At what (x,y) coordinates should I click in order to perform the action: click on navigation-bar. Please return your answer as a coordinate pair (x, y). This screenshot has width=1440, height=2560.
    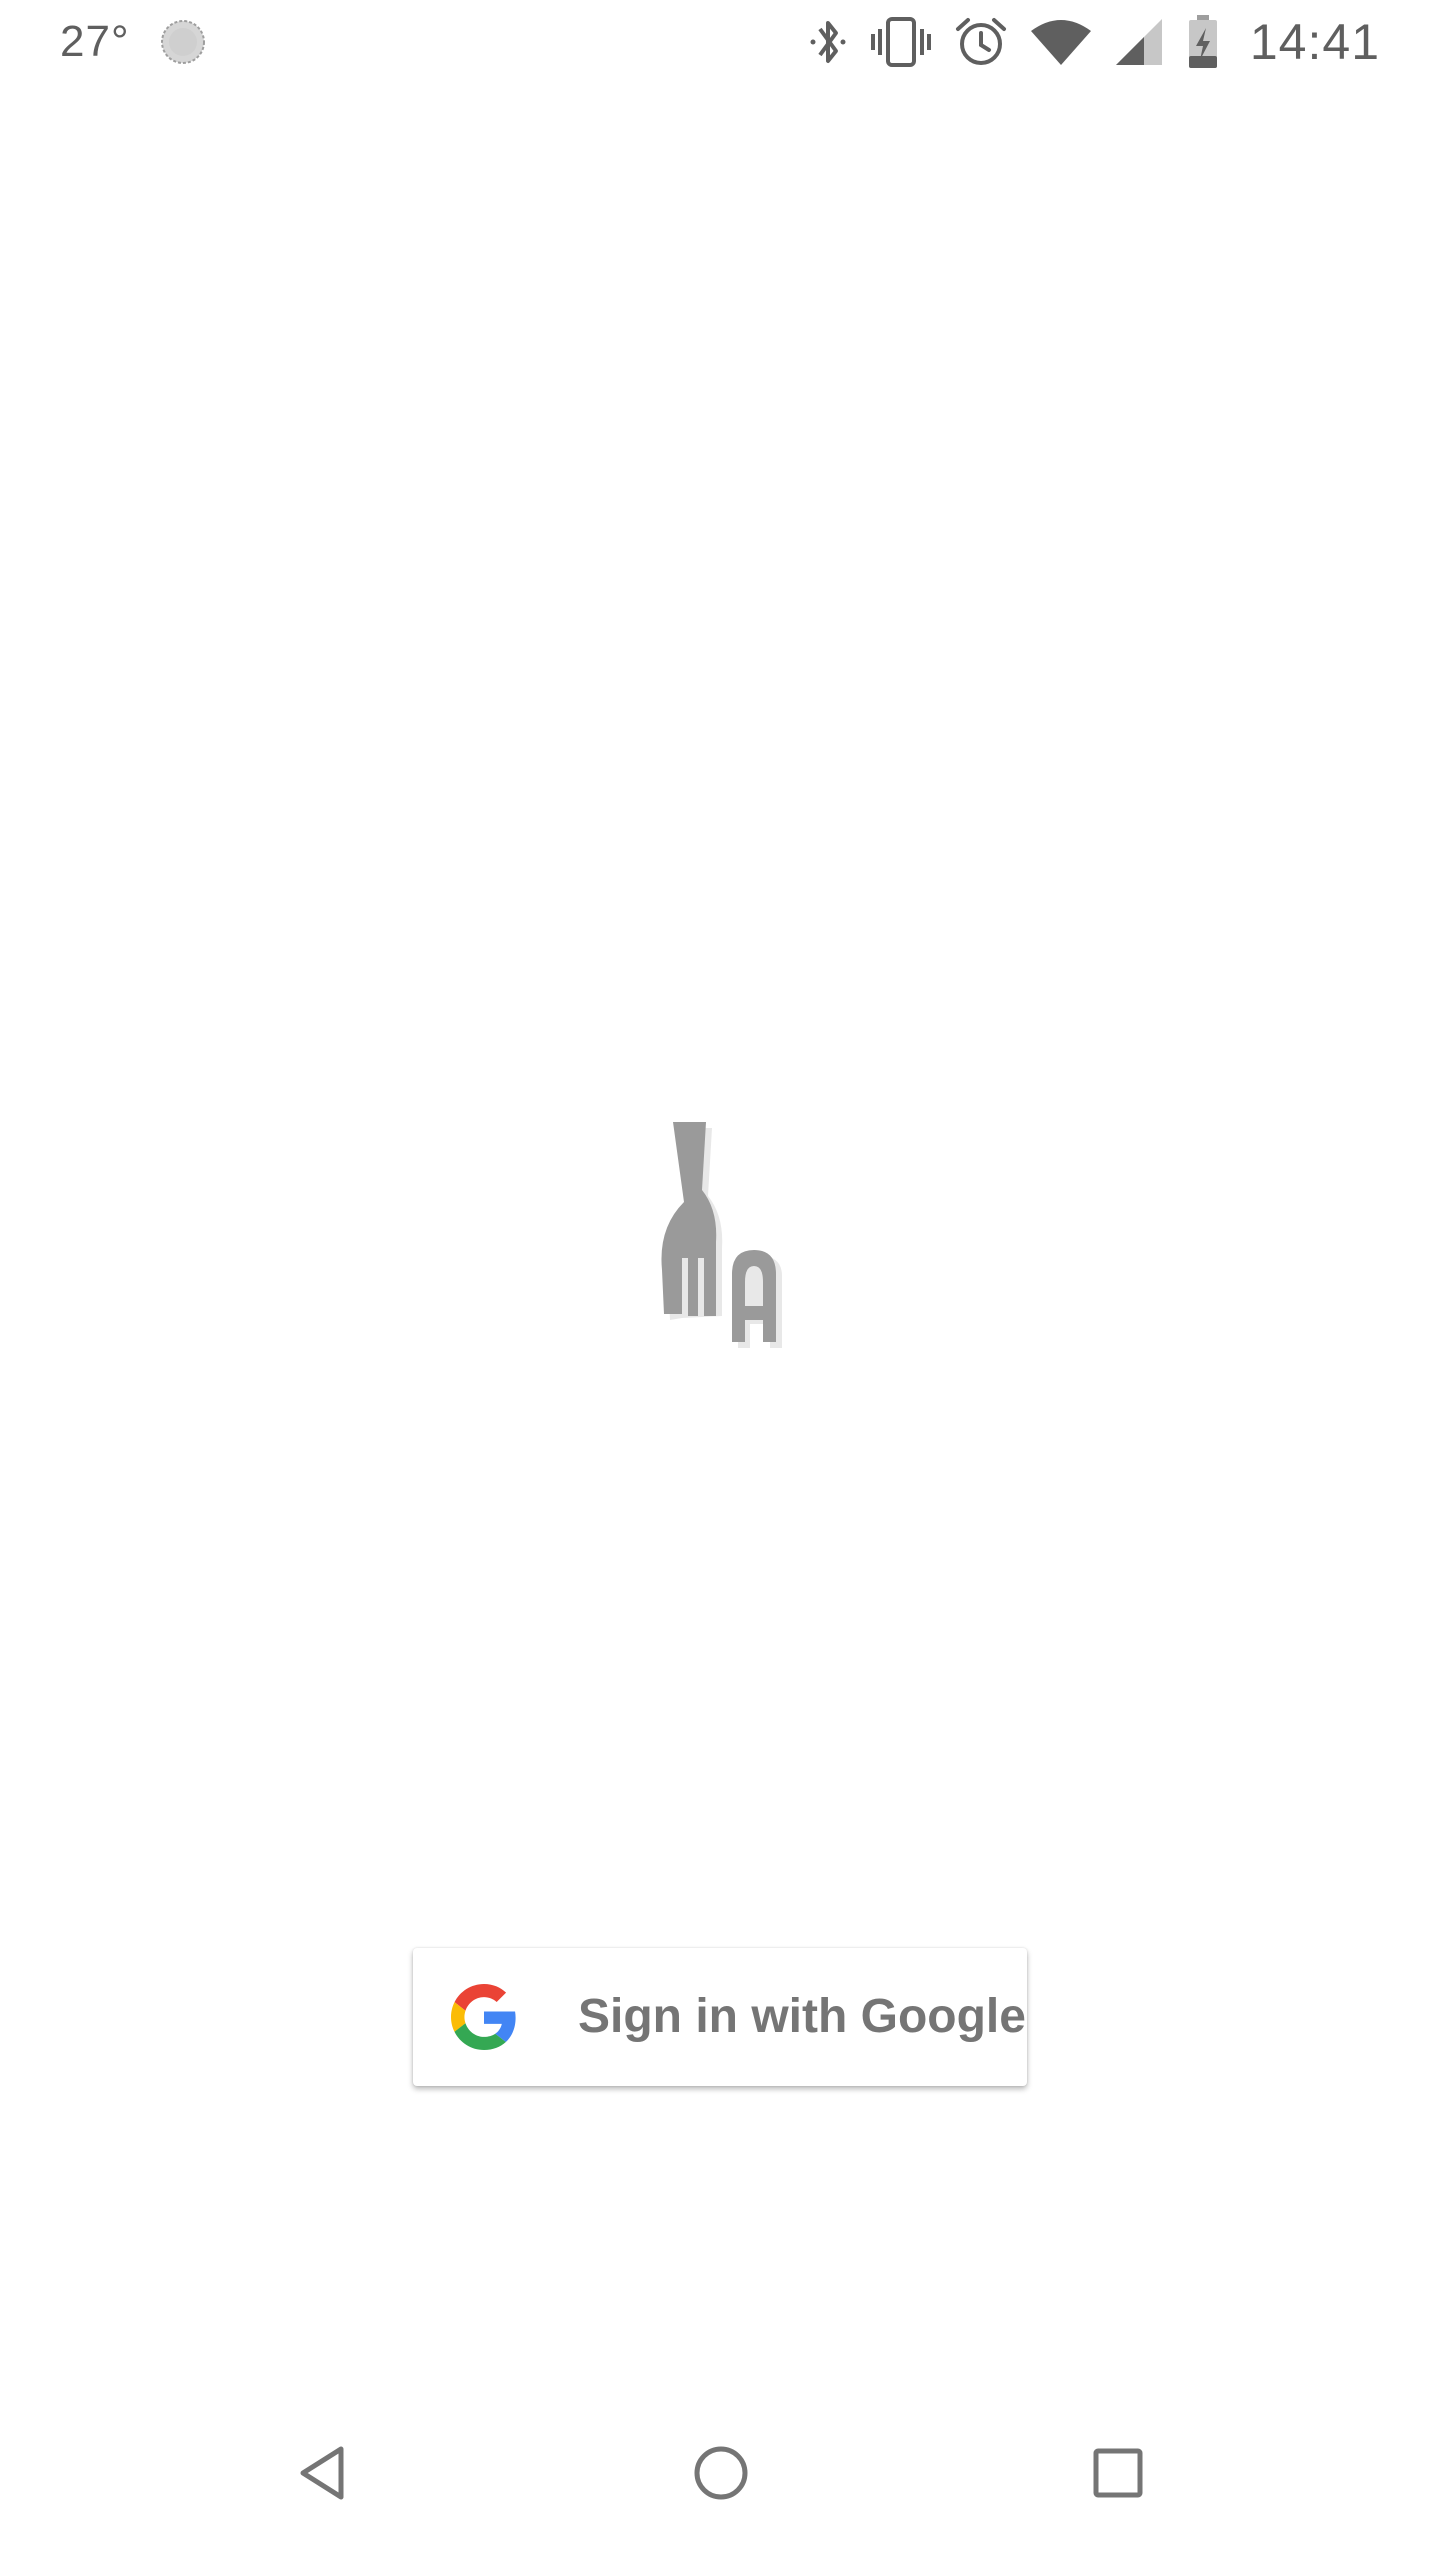
    Looking at the image, I should click on (720, 2476).